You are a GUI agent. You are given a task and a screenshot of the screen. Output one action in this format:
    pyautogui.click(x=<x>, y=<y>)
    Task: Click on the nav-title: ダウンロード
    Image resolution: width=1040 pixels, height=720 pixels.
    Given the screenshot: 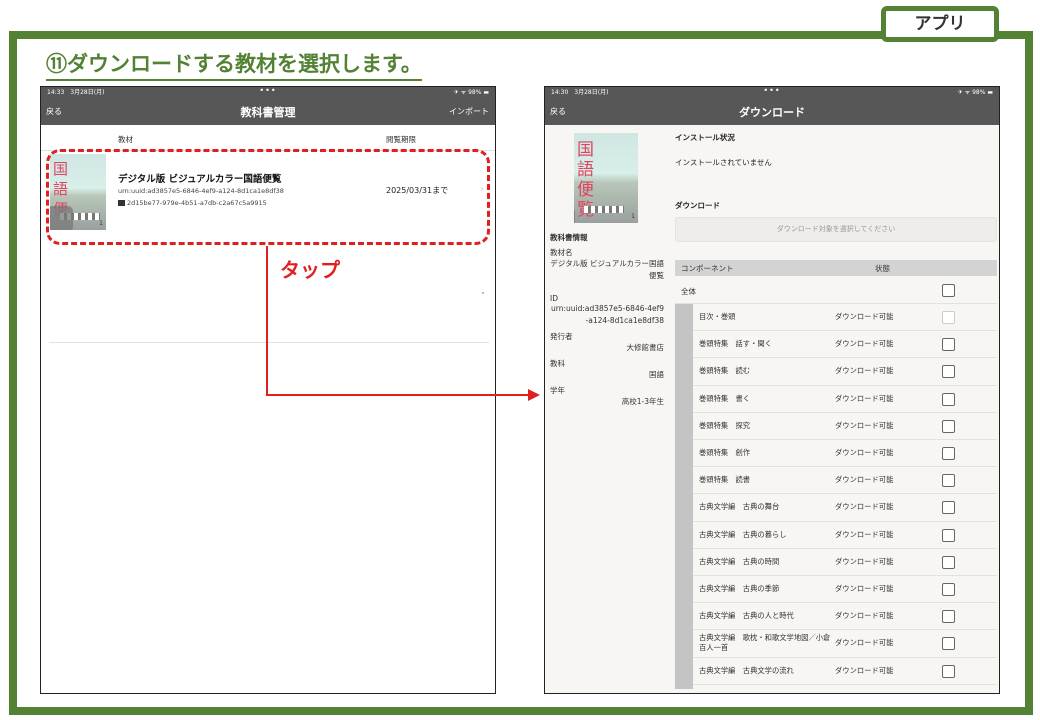 What is the action you would take?
    pyautogui.click(x=772, y=112)
    